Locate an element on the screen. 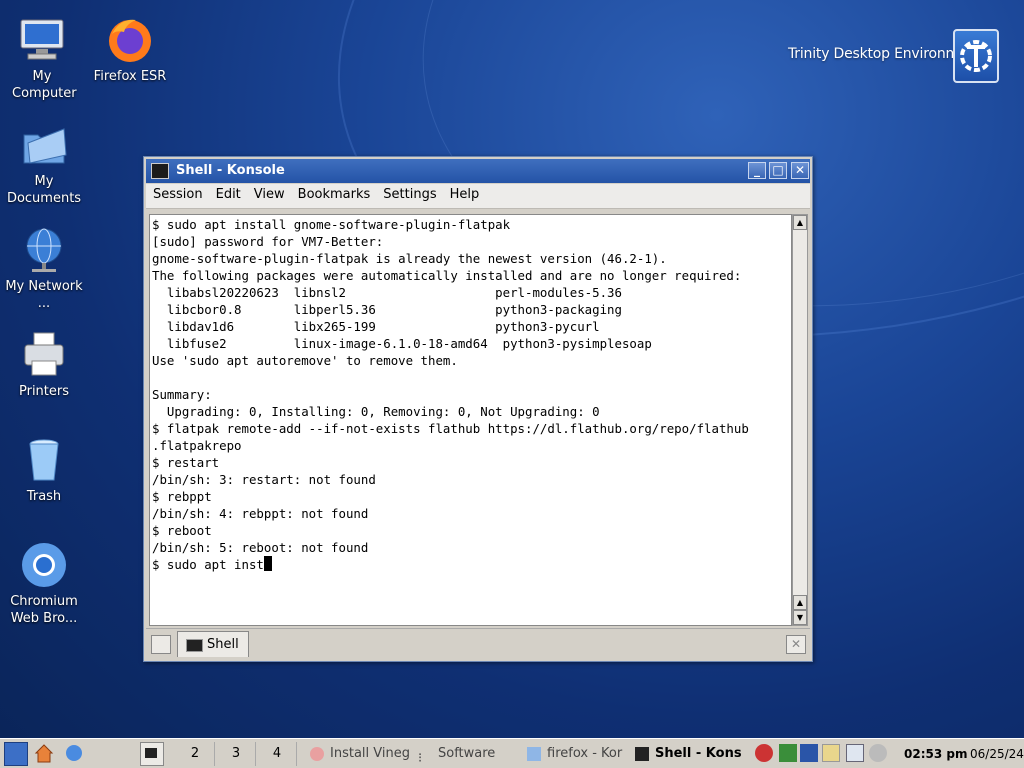 Image resolution: width=1024 pixels, height=768 pixels. menu-session: Session is located at coordinates (177, 193).